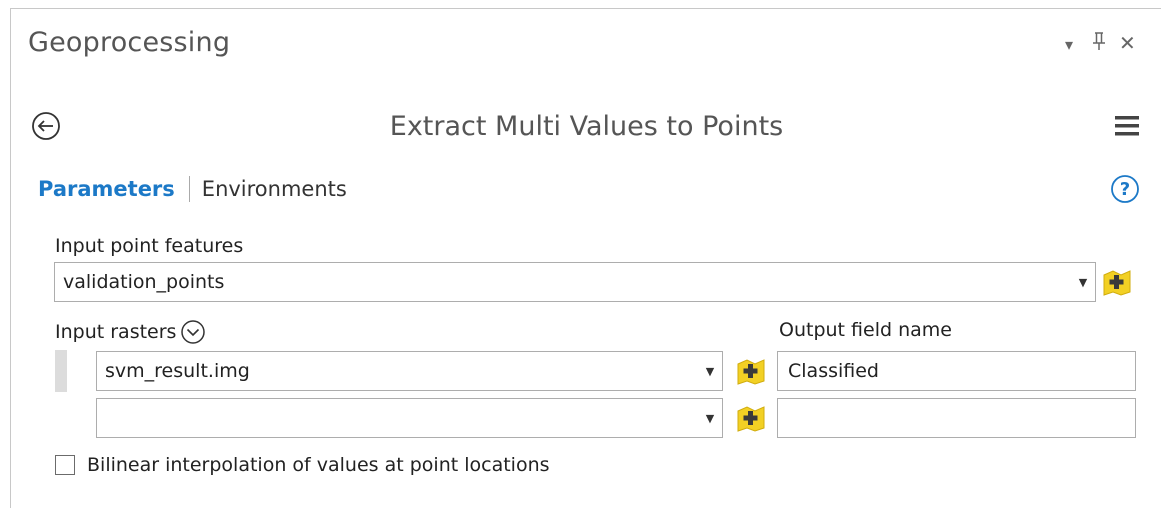 The height and width of the screenshot is (508, 1161). Describe the element at coordinates (149, 246) in the screenshot. I see `input-point-features-label: Input point features` at that location.